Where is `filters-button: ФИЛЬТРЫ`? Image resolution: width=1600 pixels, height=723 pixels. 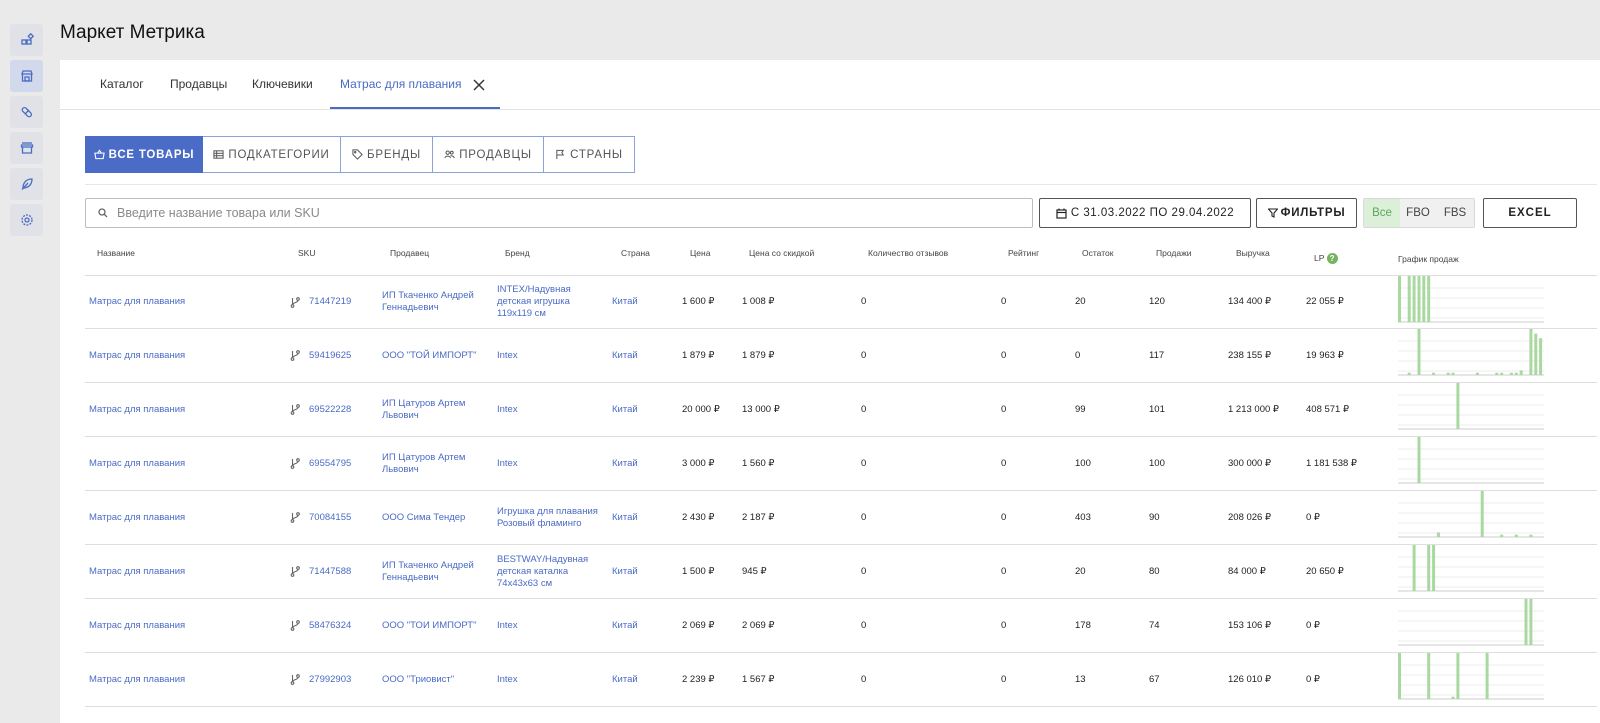
filters-button: ФИЛЬТРЫ is located at coordinates (1306, 213).